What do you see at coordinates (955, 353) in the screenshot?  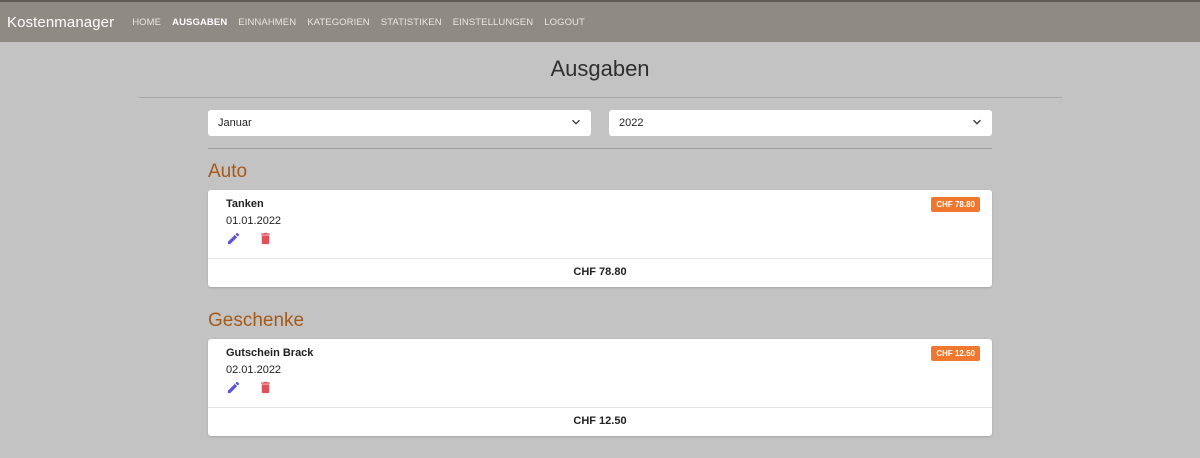 I see `amount-badge: CHF 12.50` at bounding box center [955, 353].